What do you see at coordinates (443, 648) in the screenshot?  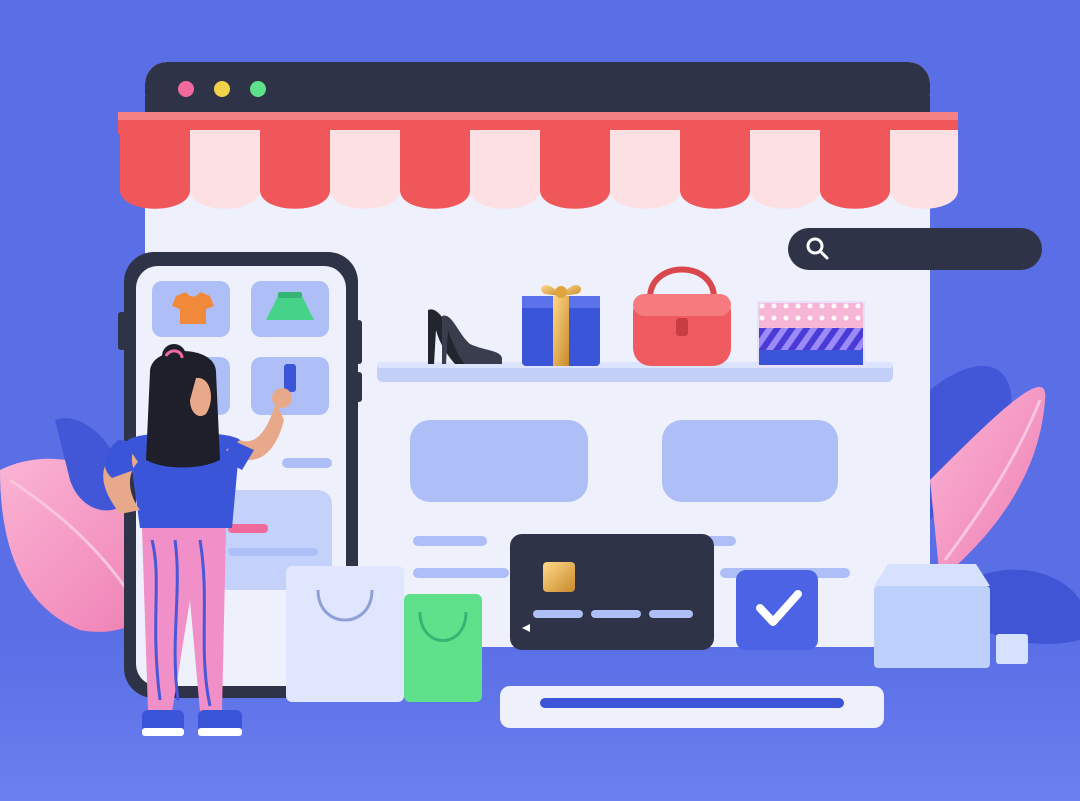 I see `shopping-bag-green` at bounding box center [443, 648].